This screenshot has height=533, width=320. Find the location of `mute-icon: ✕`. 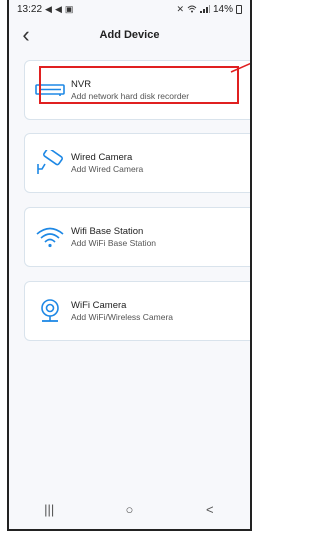

mute-icon: ✕ is located at coordinates (180, 8).